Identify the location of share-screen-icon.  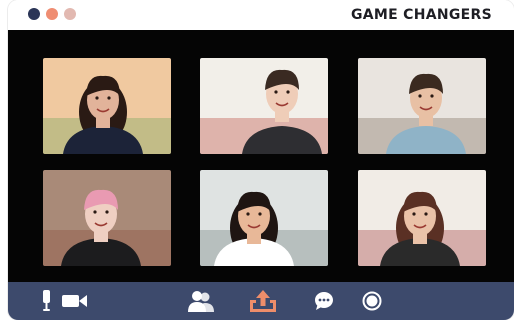
(263, 301).